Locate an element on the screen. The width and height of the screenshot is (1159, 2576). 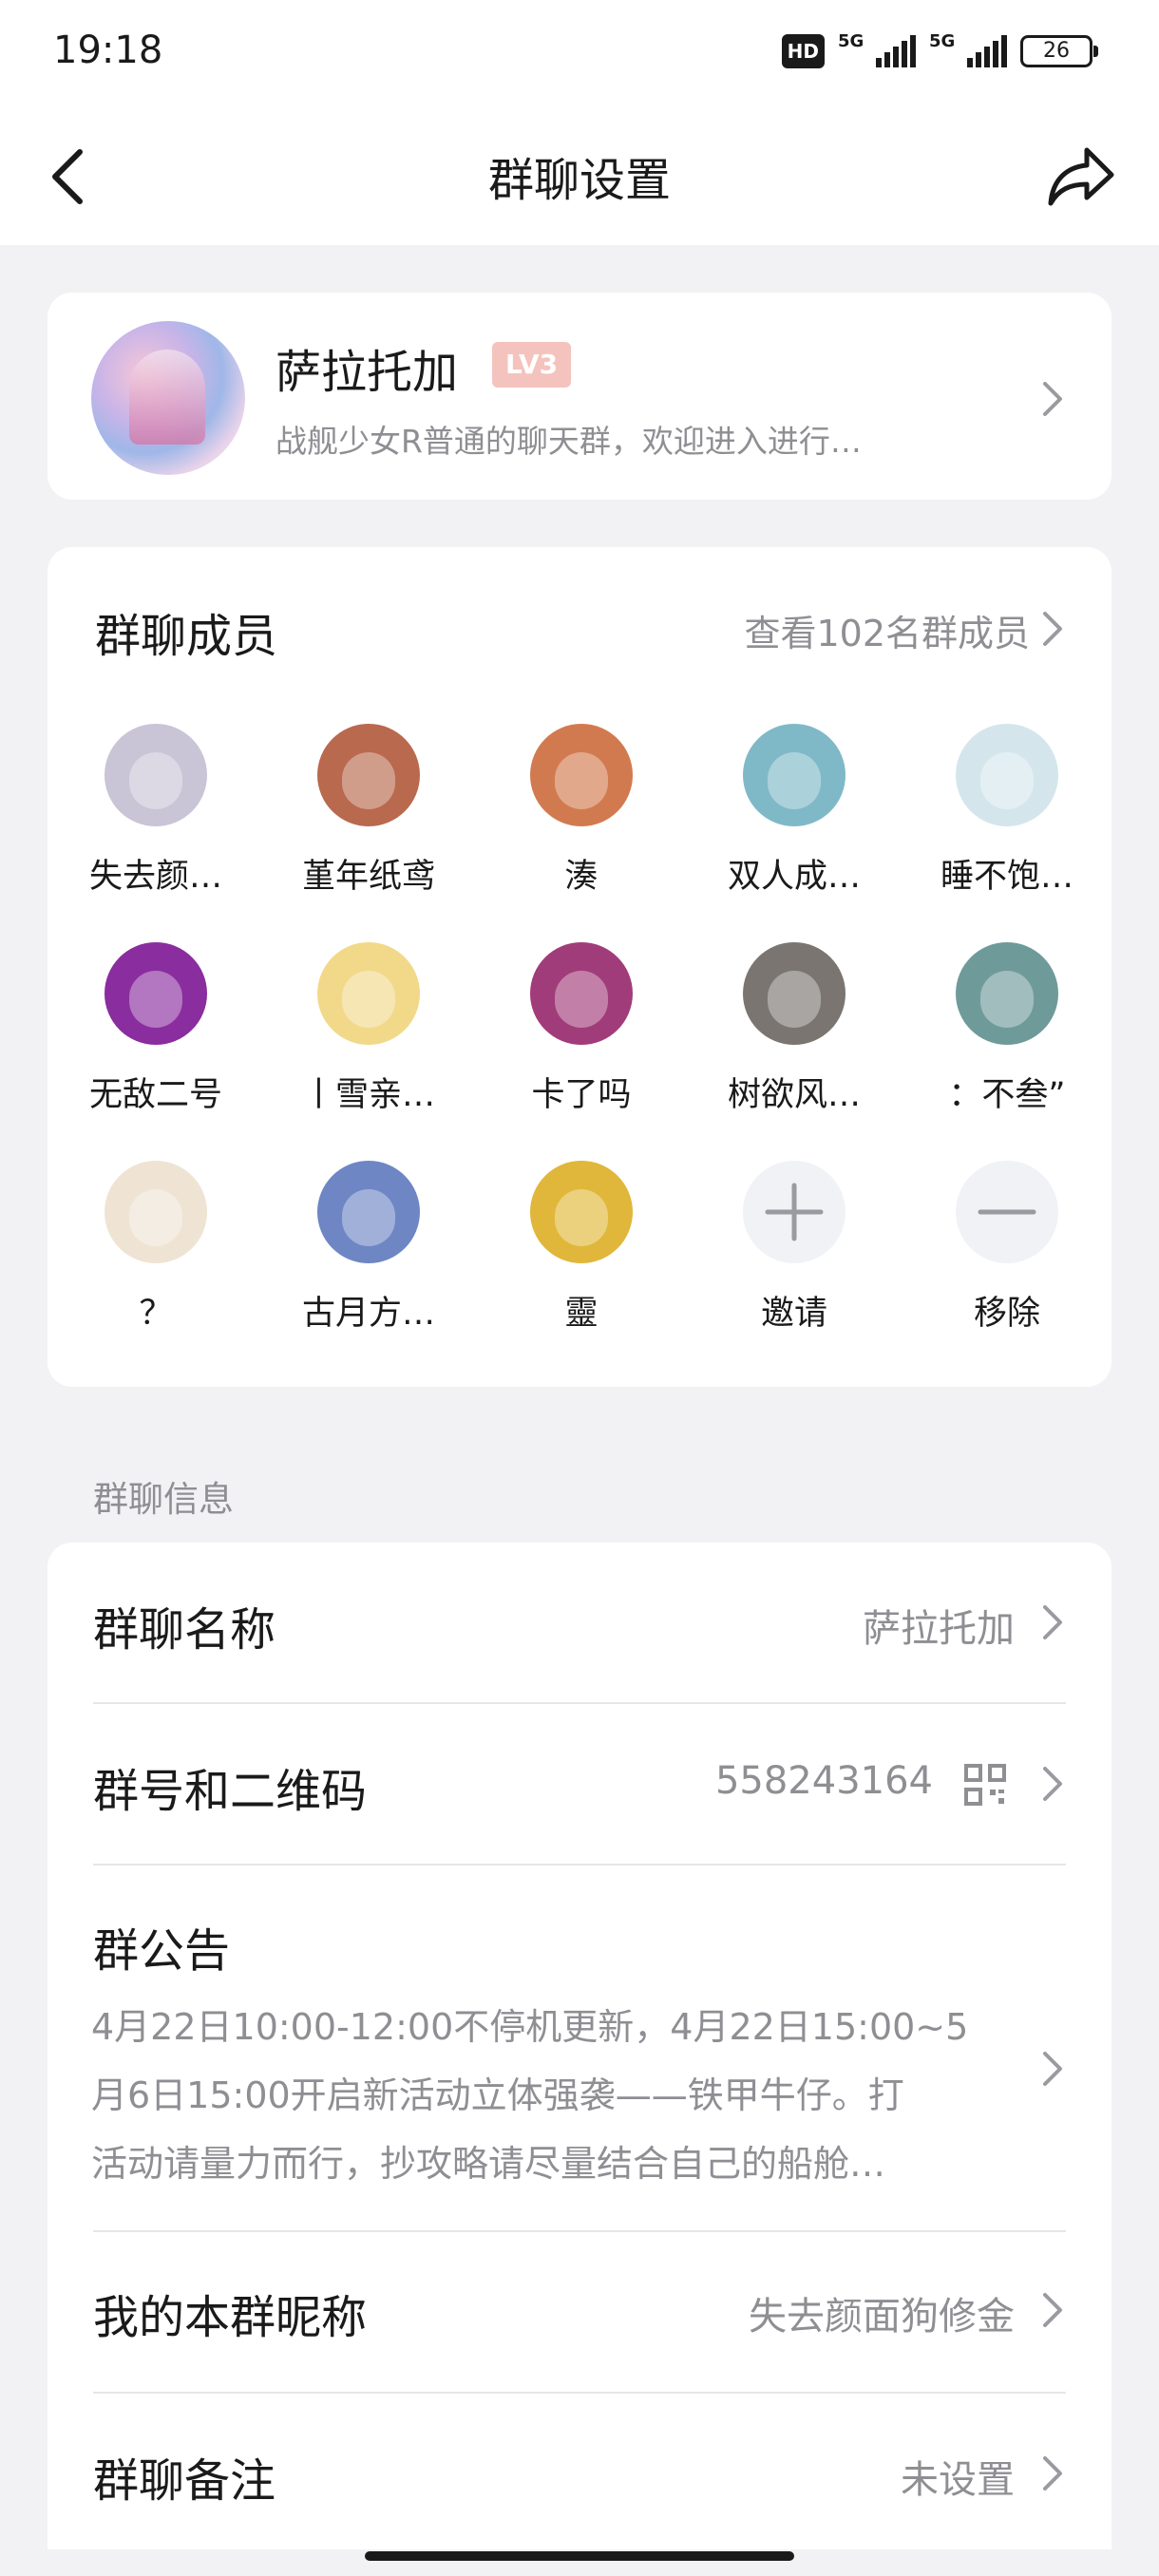
member-name: 卡了吗 is located at coordinates (581, 1095).